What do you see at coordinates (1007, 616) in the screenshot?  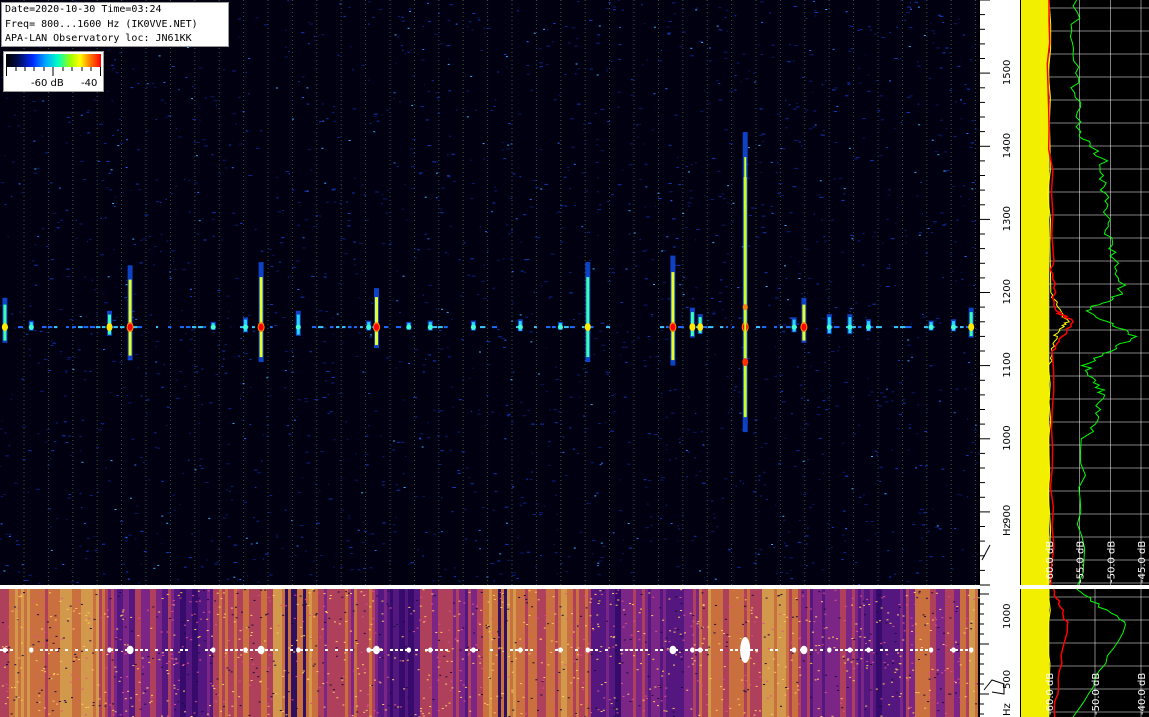 I see `lower-frequency-tick-label: 1000` at bounding box center [1007, 616].